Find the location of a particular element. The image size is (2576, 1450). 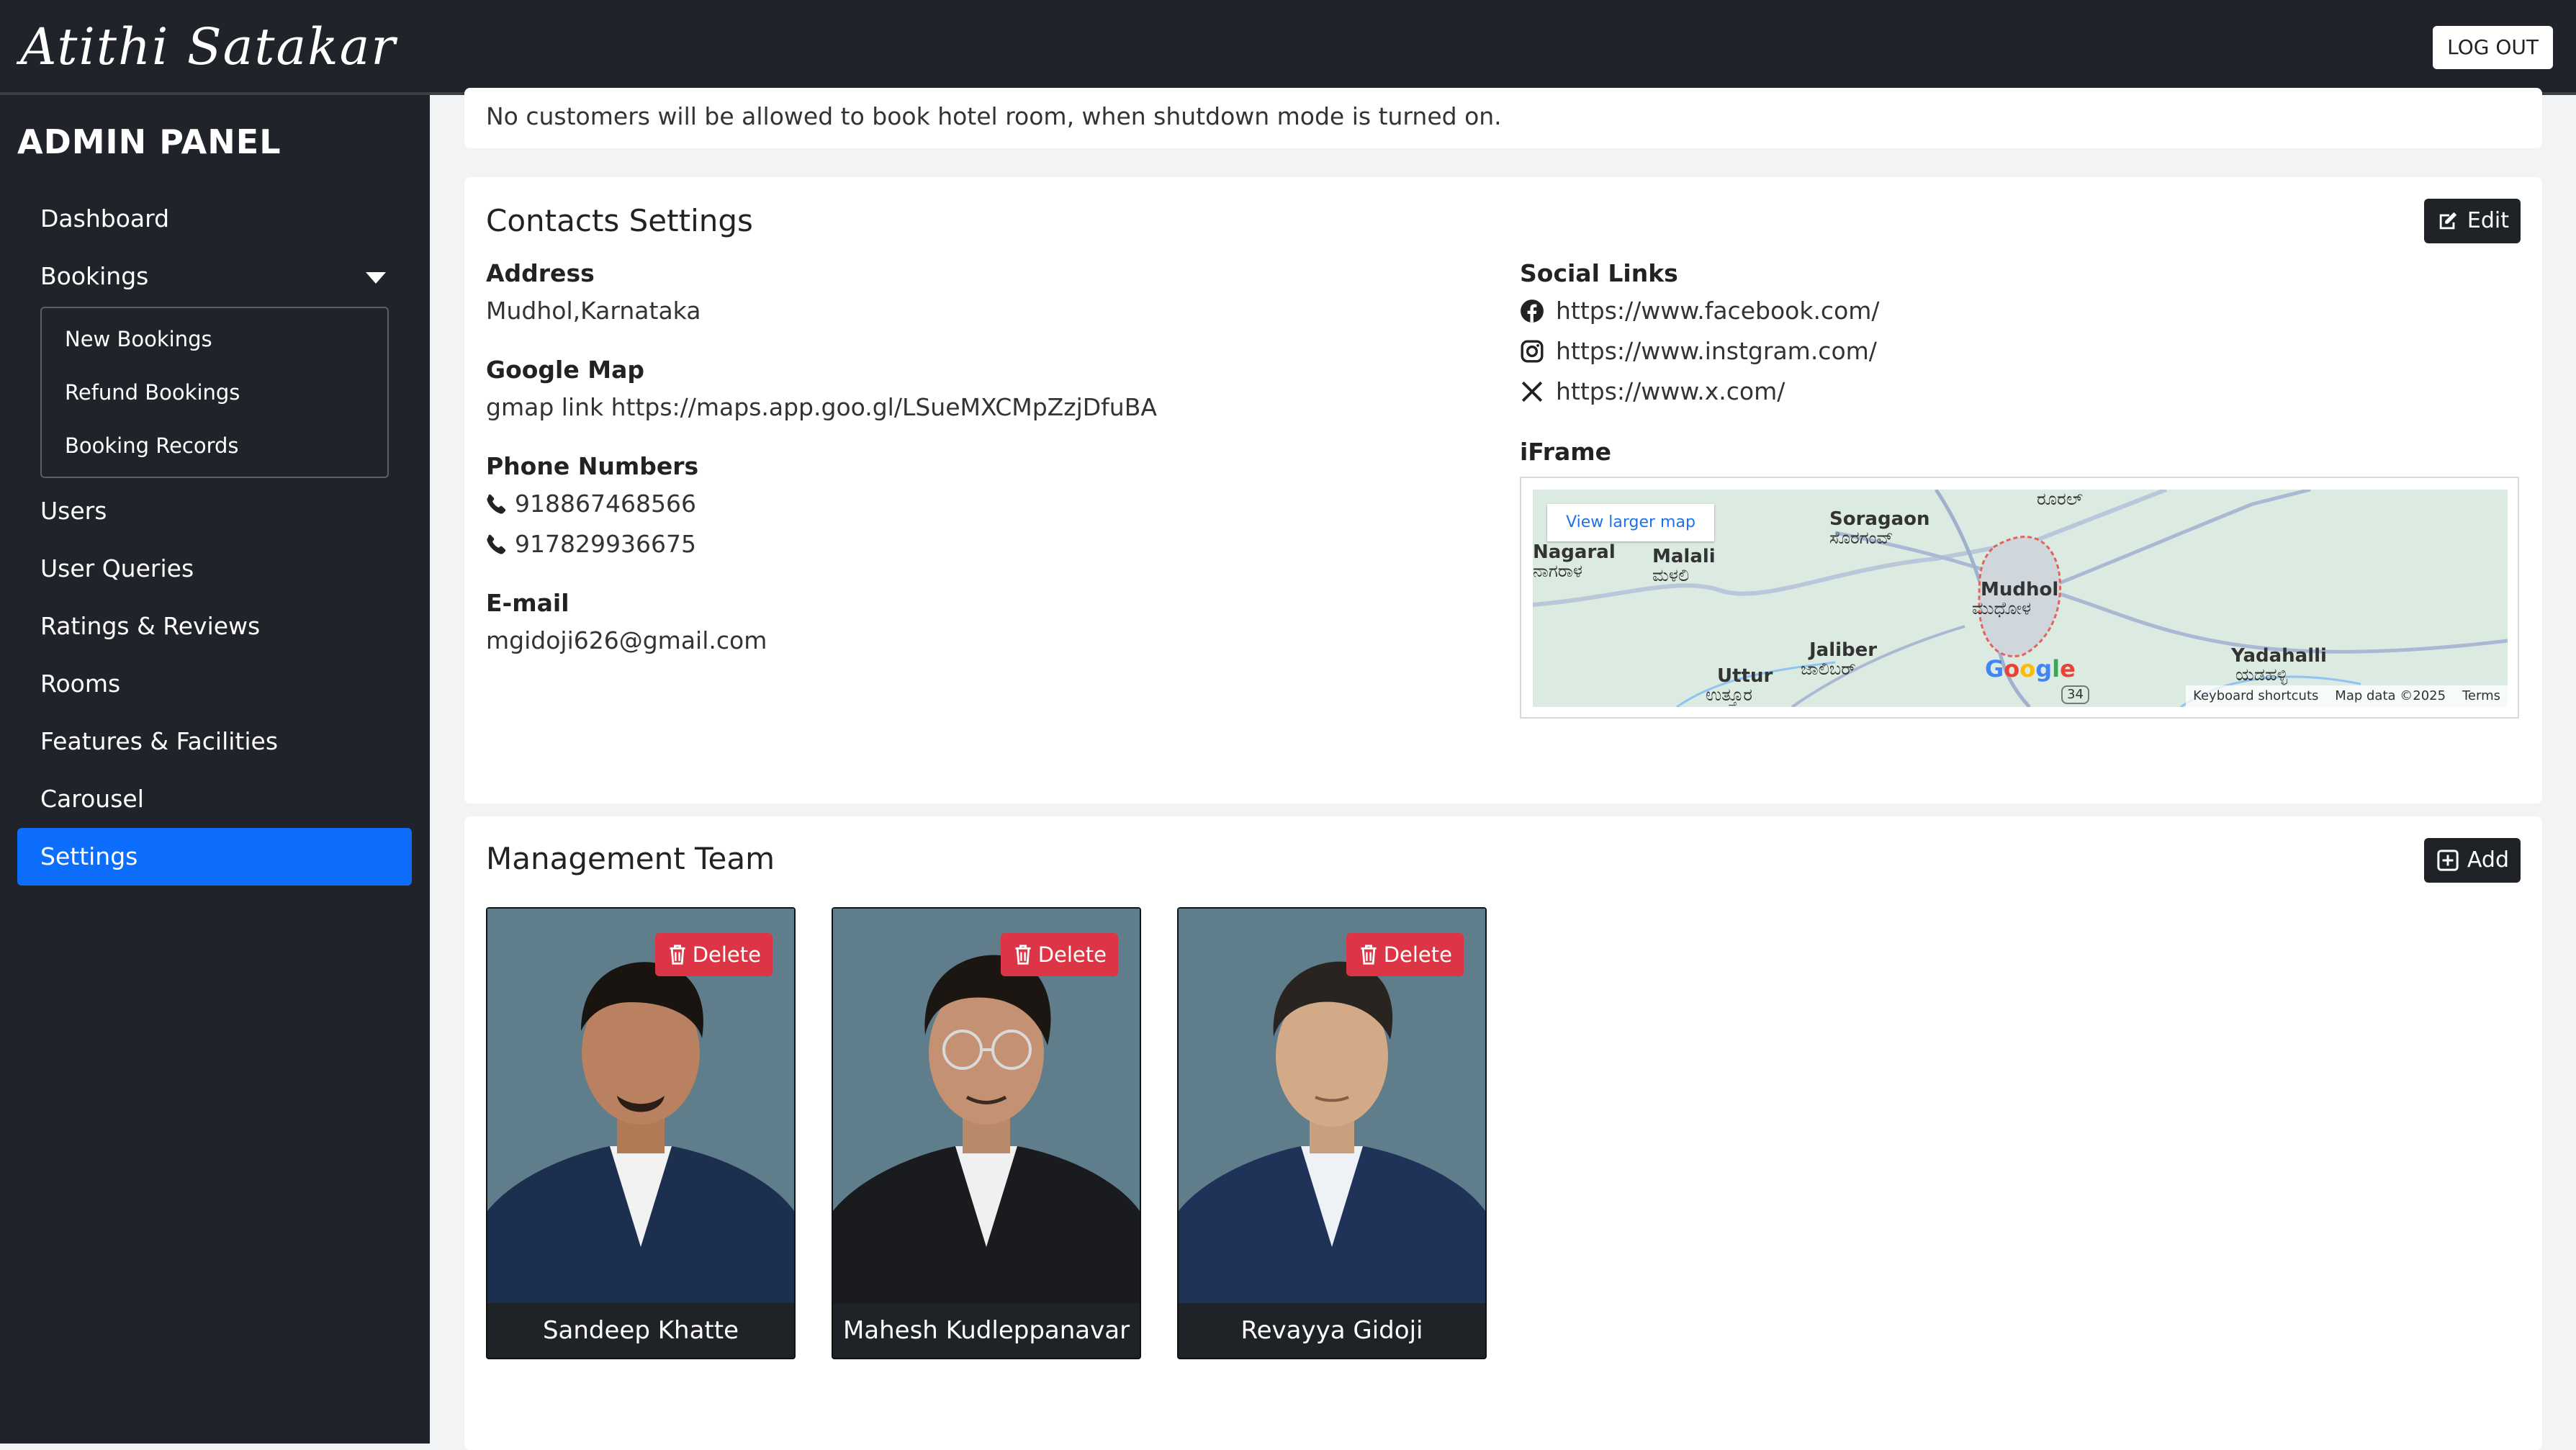

management-team-title: Management Team is located at coordinates (630, 858).